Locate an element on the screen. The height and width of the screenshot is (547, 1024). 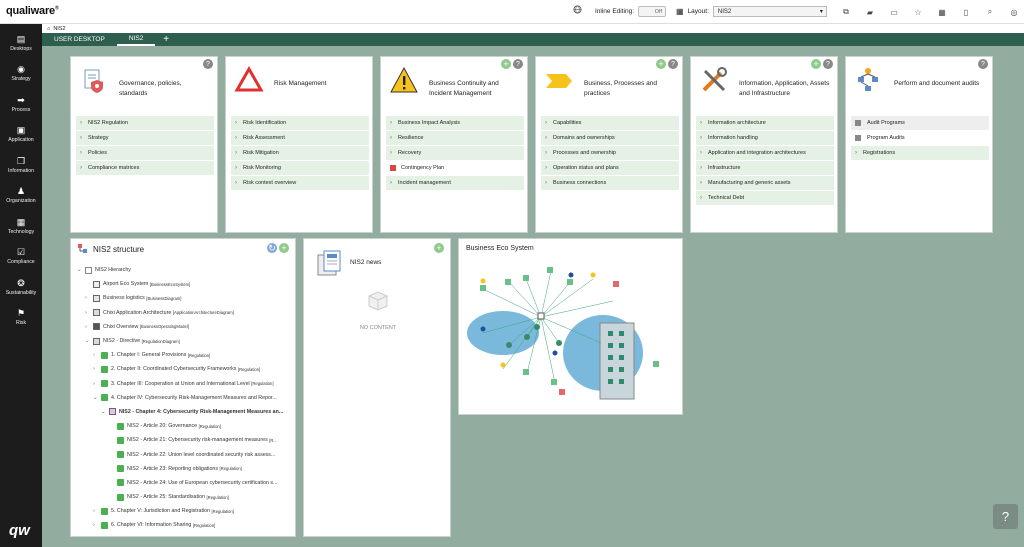
menu-item: › Risk Mitigation is located at coordinates (300, 153).